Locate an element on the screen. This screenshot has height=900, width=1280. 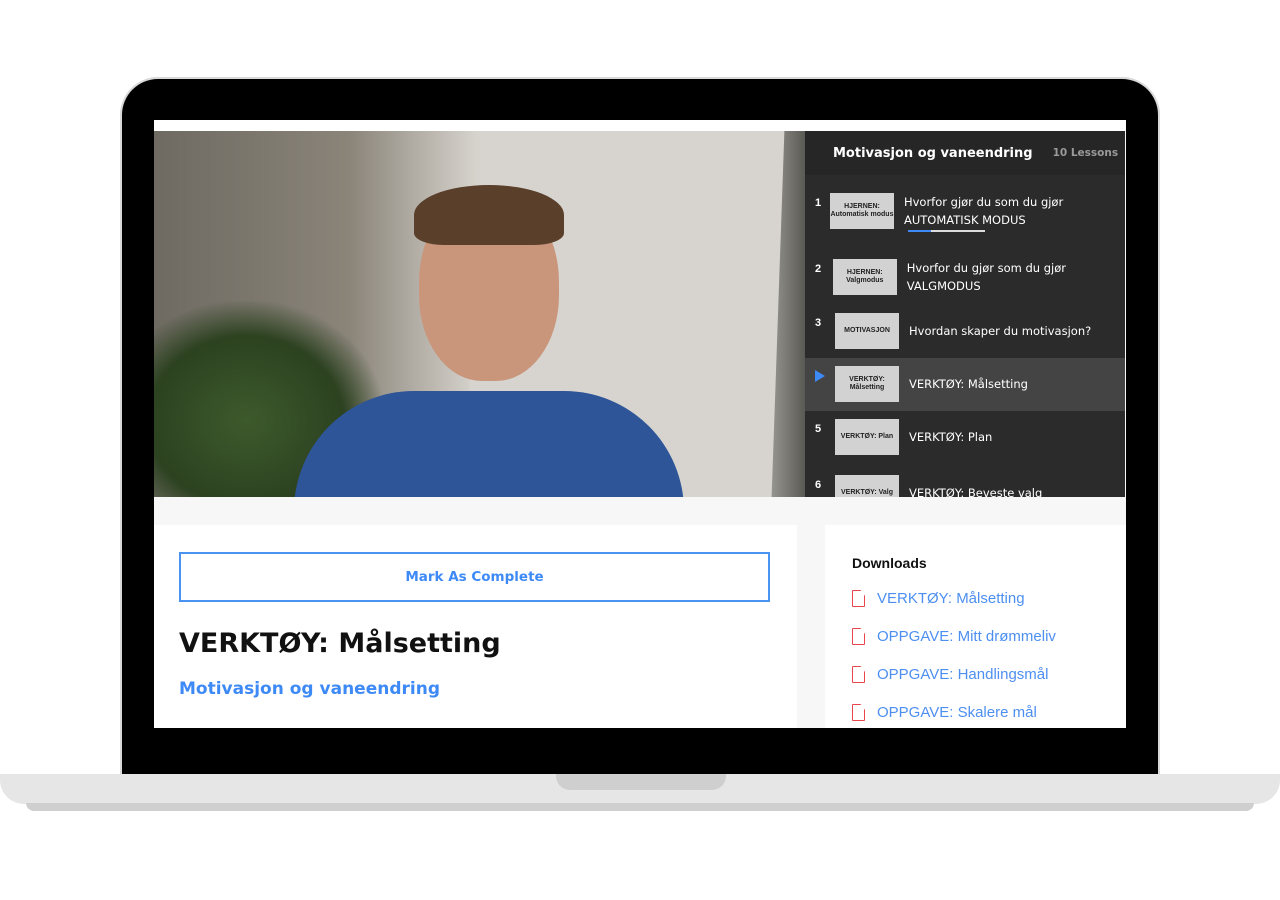
download-link: OPPGAVE: Handlingsmål is located at coordinates (950, 674).